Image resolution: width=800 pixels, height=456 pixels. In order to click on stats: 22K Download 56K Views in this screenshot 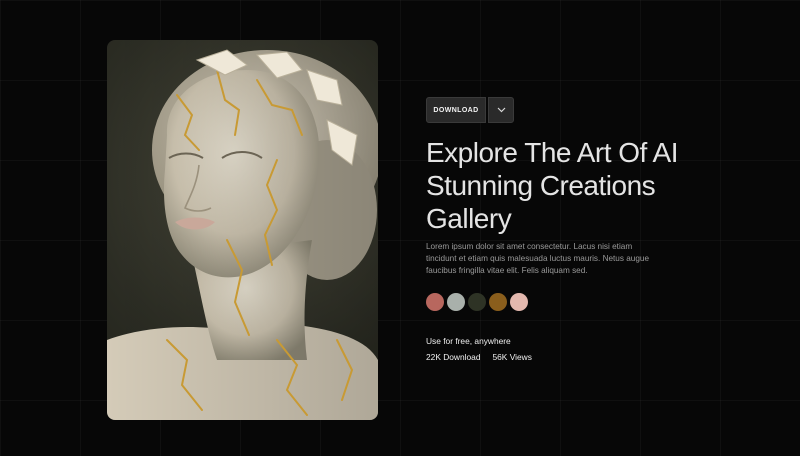, I will do `click(479, 357)`.